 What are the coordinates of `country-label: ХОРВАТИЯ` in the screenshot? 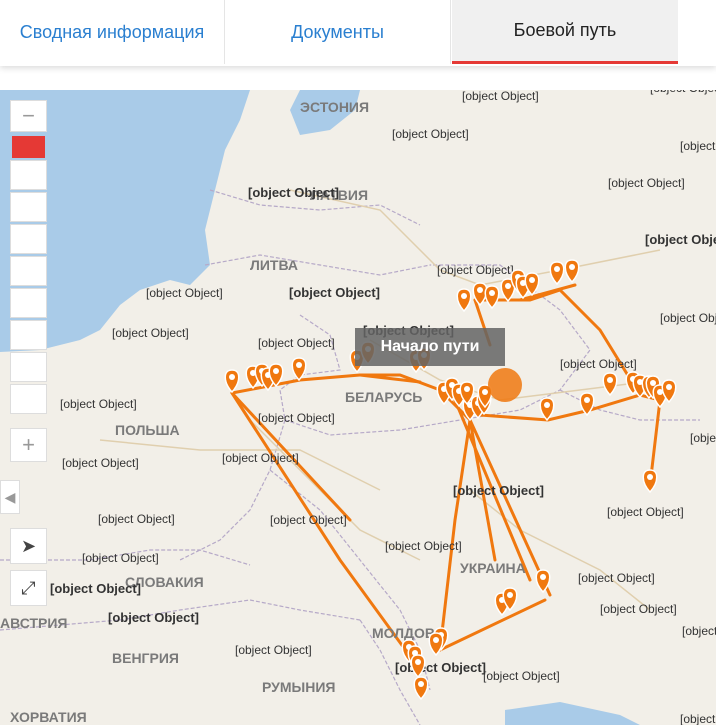 It's located at (48, 717).